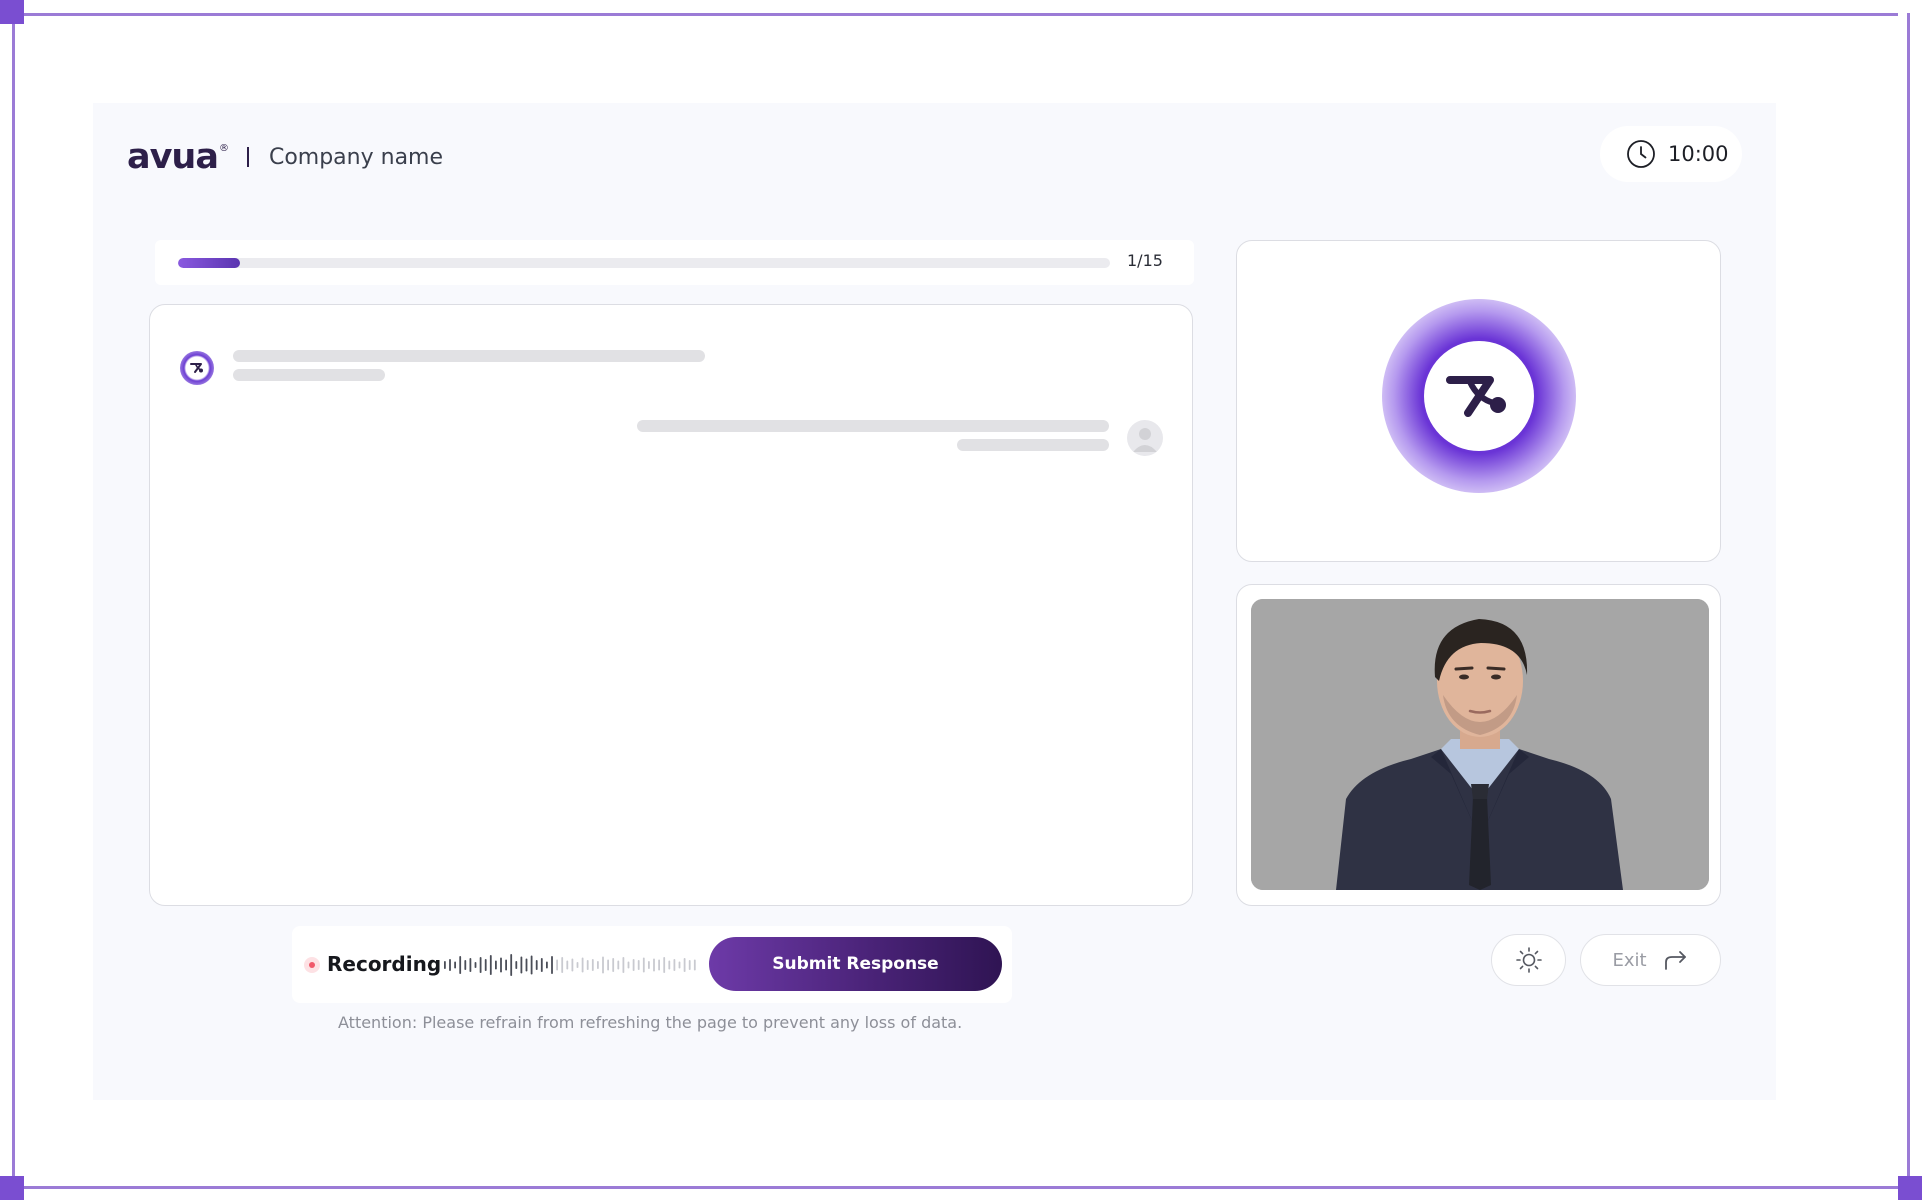 The image size is (1922, 1200). Describe the element at coordinates (173, 156) in the screenshot. I see `brand-wordmark: avua` at that location.